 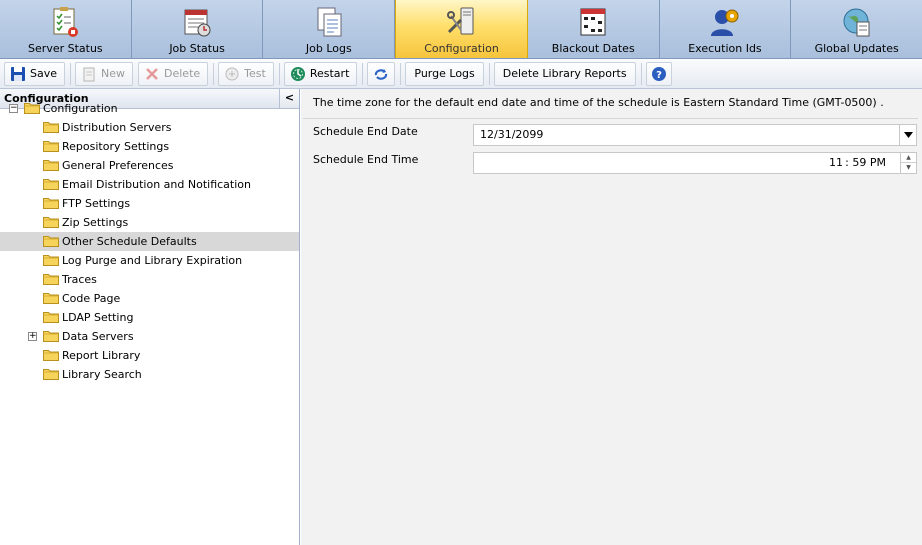 I want to click on test-button: Test, so click(x=246, y=73).